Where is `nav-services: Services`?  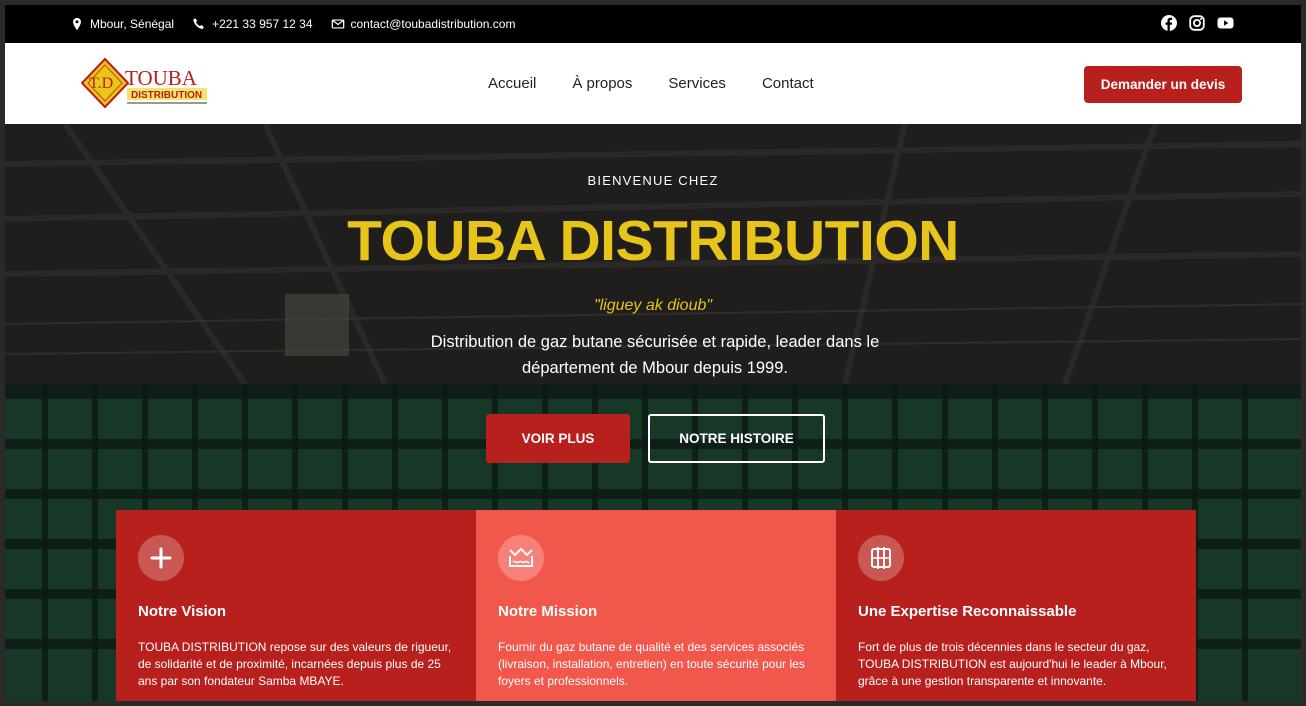
nav-services: Services is located at coordinates (697, 83).